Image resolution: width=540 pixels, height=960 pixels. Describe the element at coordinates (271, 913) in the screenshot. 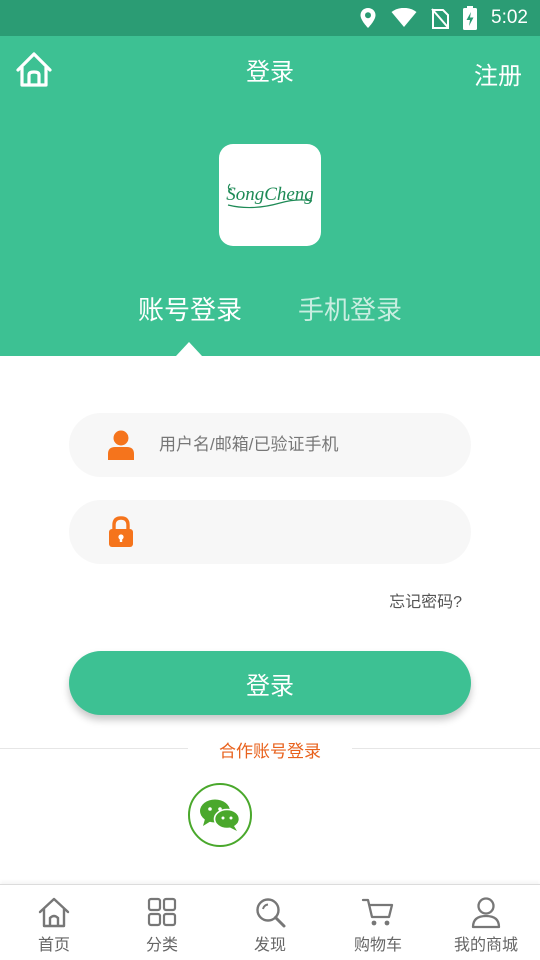

I see `search-icon` at that location.